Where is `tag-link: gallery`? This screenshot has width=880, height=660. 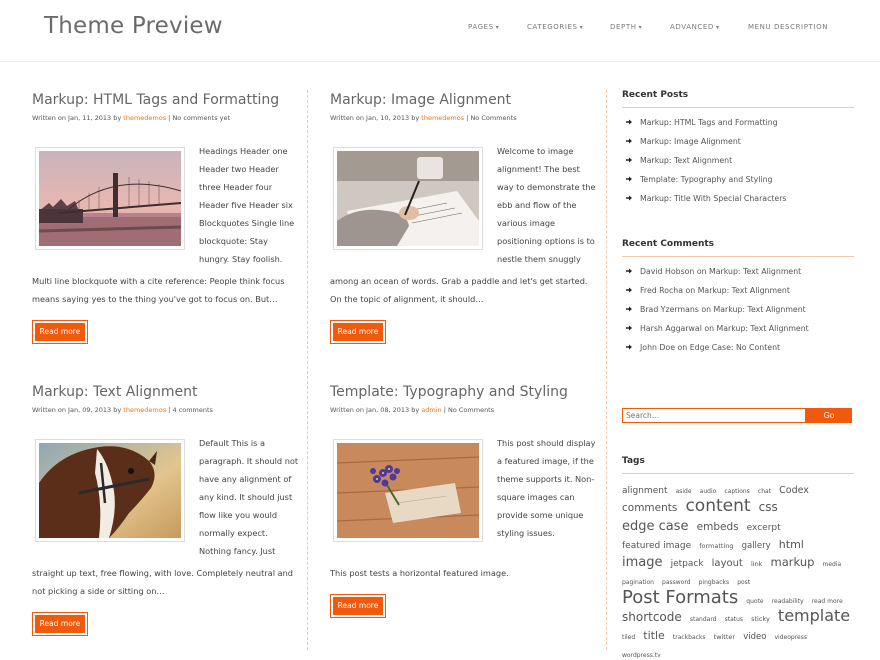
tag-link: gallery is located at coordinates (756, 546).